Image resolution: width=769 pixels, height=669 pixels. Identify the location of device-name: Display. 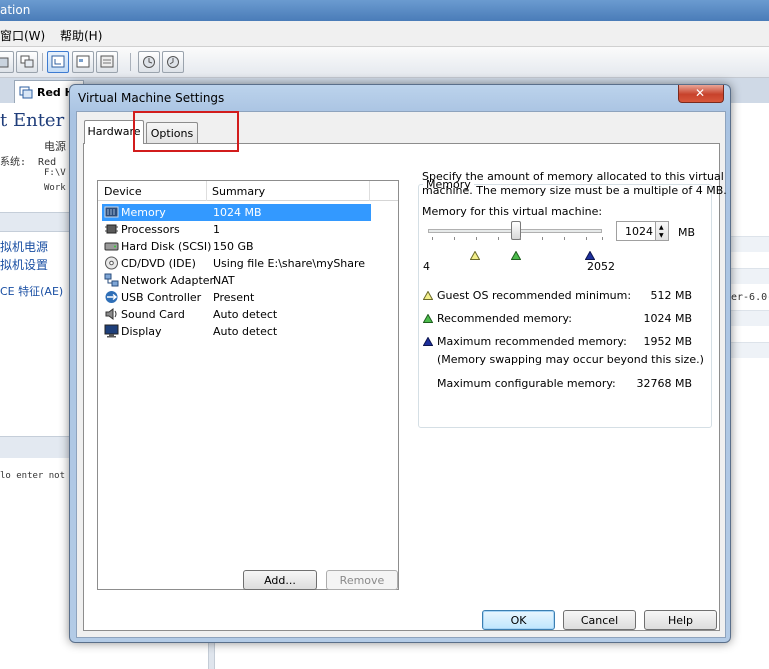
(141, 331).